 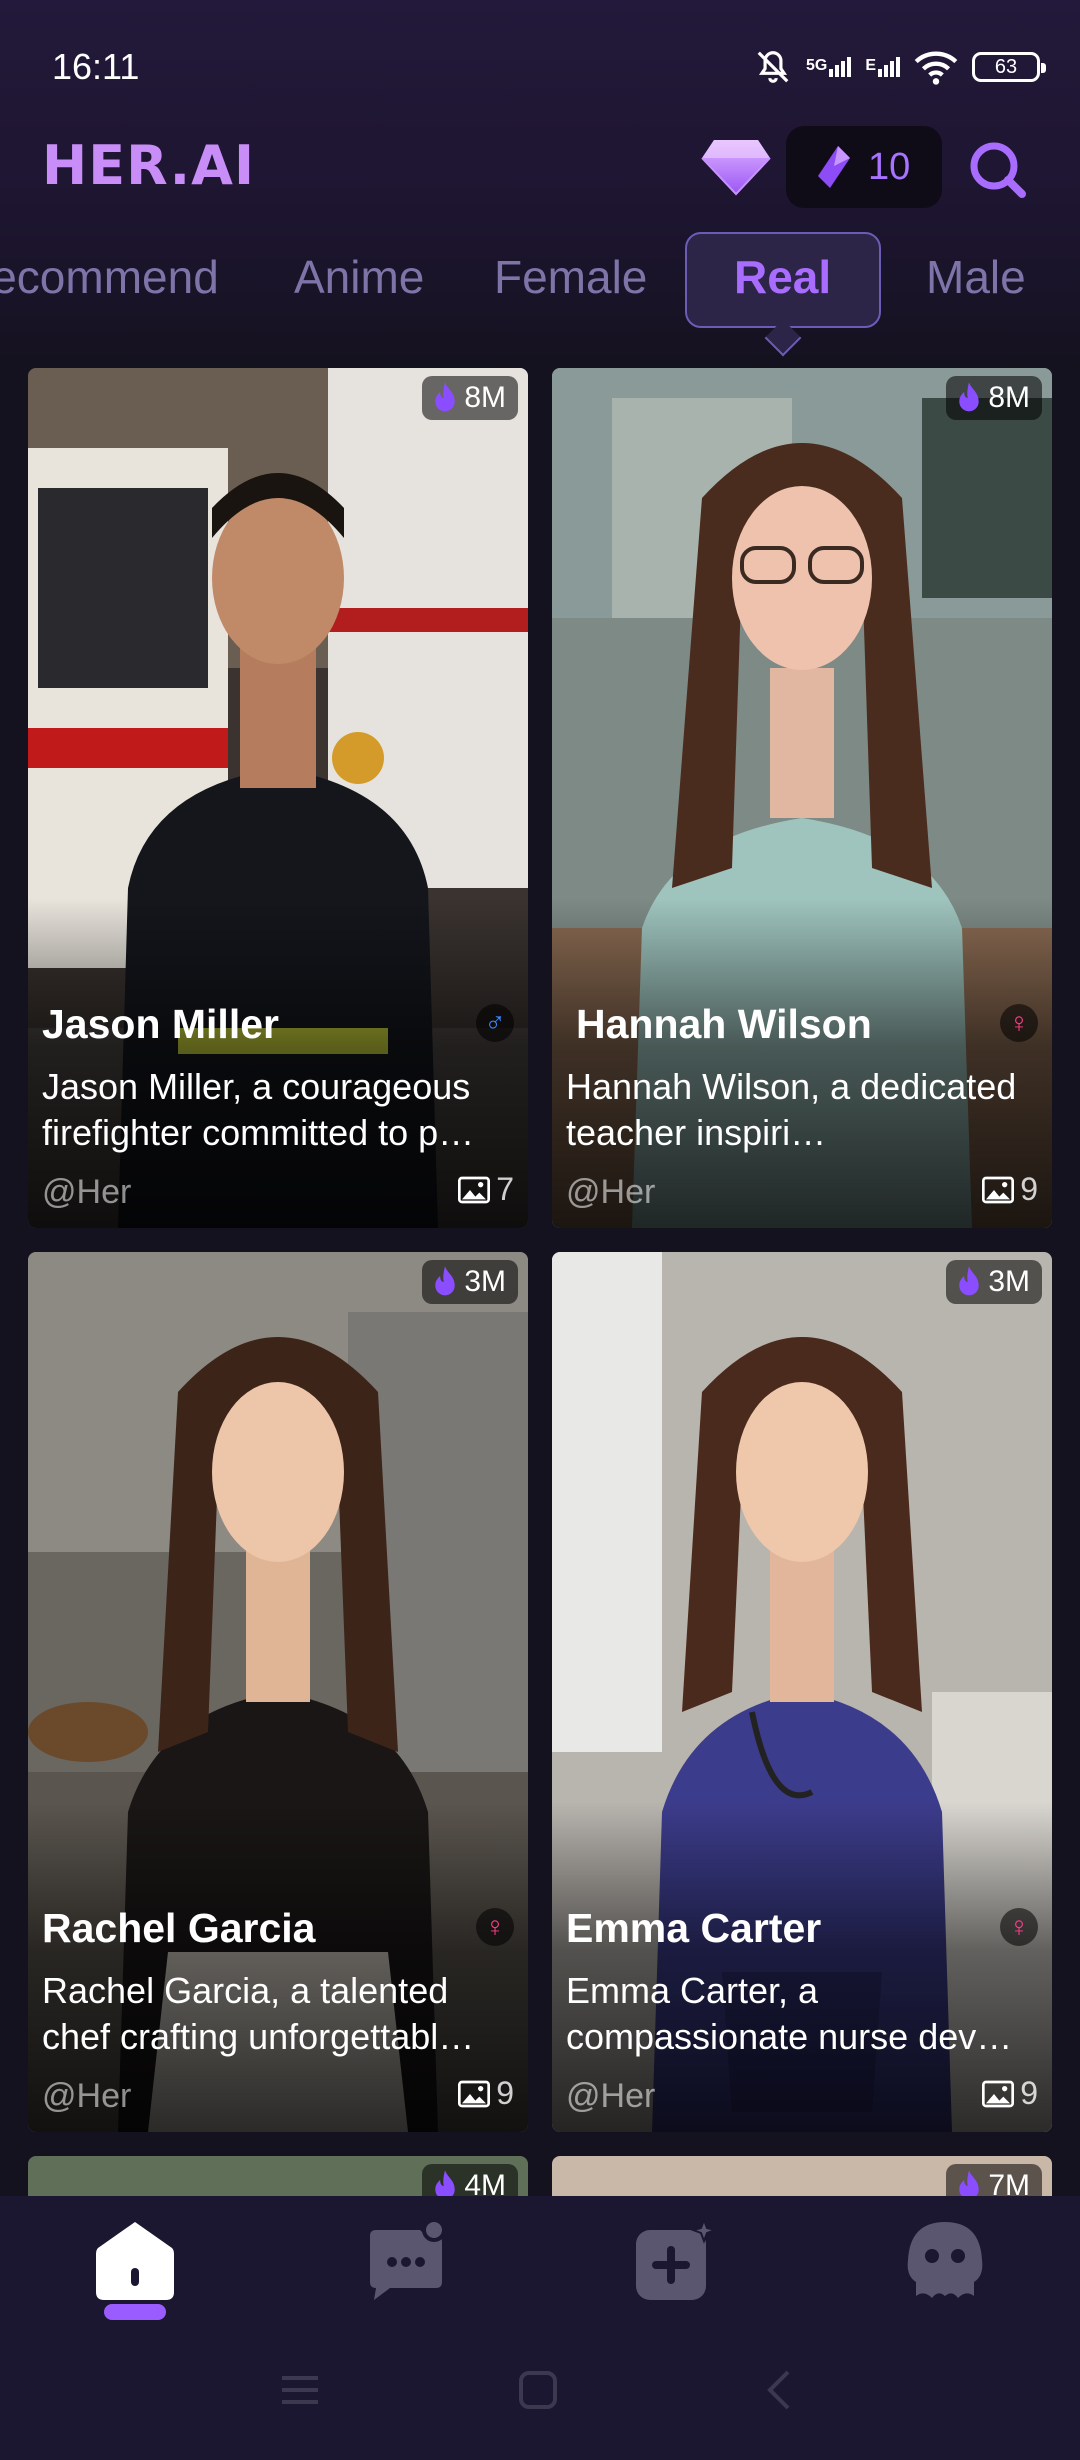 I want to click on signal-5g-icon: 5G, so click(x=828, y=67).